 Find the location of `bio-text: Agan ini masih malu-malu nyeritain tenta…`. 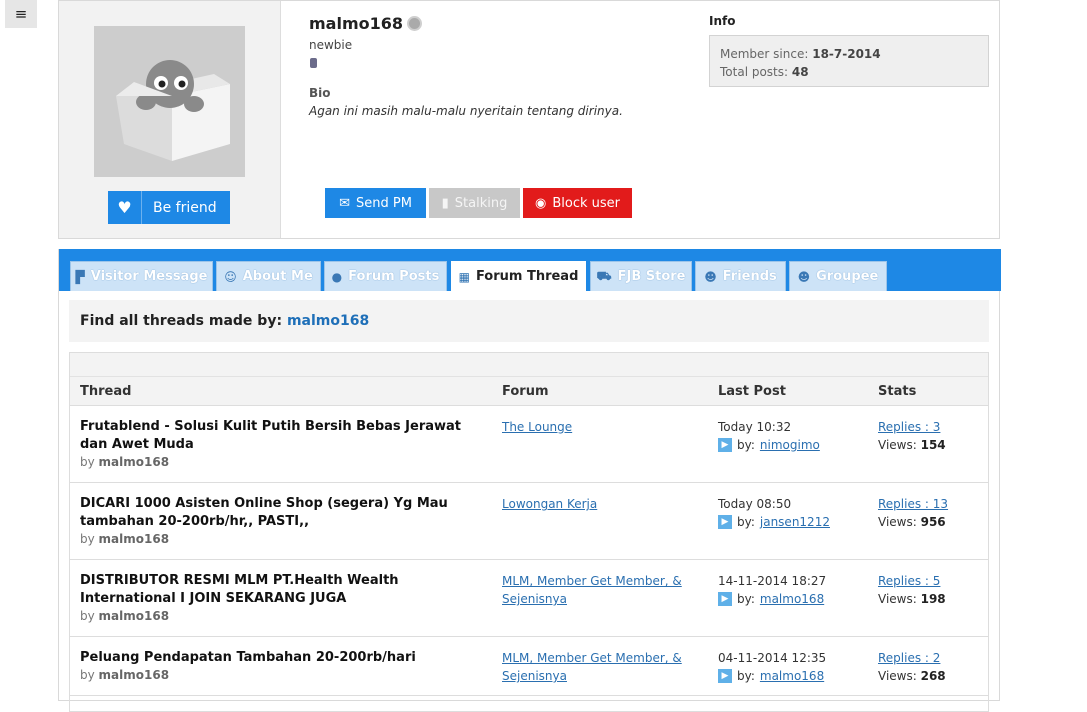

bio-text: Agan ini masih malu-malu nyeritain tenta… is located at coordinates (466, 111).